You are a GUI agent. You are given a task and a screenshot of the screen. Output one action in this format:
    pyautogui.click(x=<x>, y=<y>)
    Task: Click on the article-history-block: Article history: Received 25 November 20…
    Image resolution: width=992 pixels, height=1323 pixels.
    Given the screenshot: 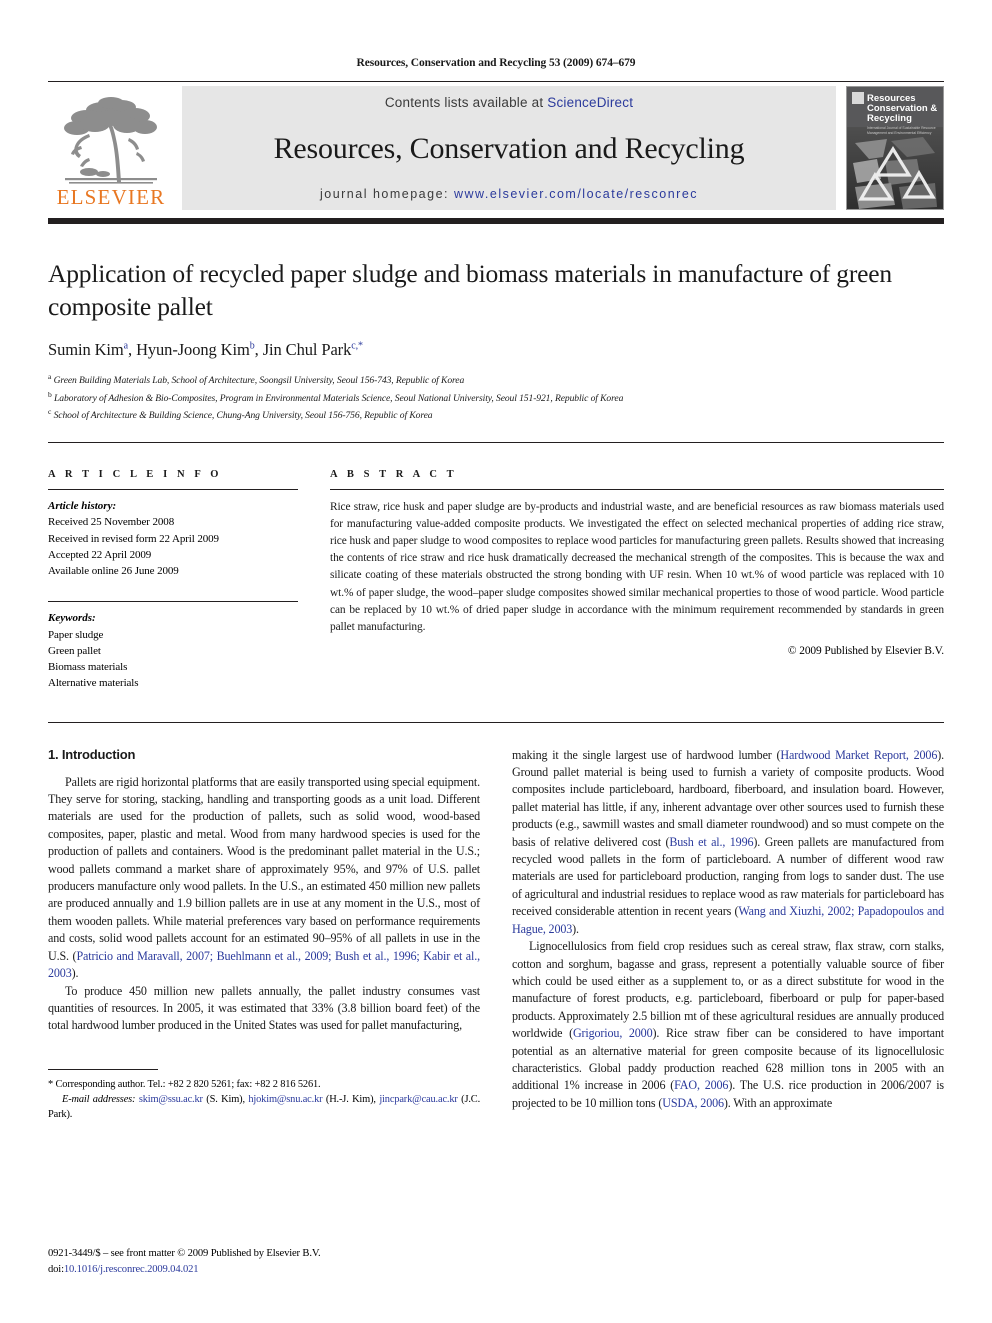 What is the action you would take?
    pyautogui.click(x=173, y=538)
    